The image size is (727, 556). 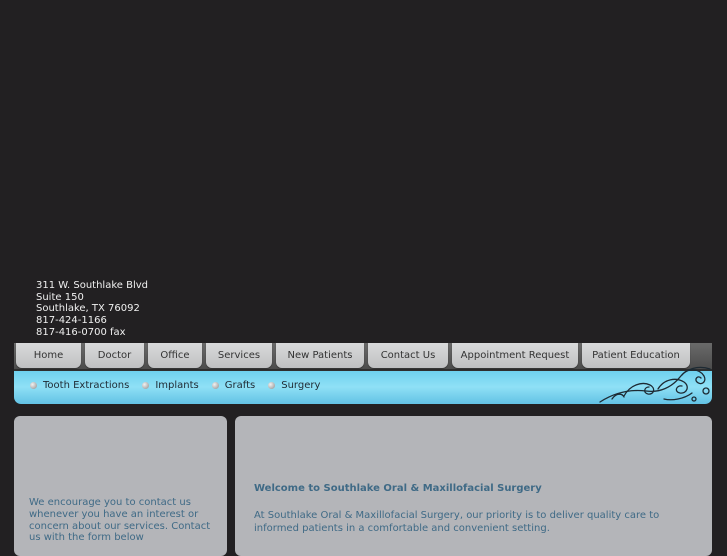 I want to click on subnav-label: Implants, so click(x=177, y=385).